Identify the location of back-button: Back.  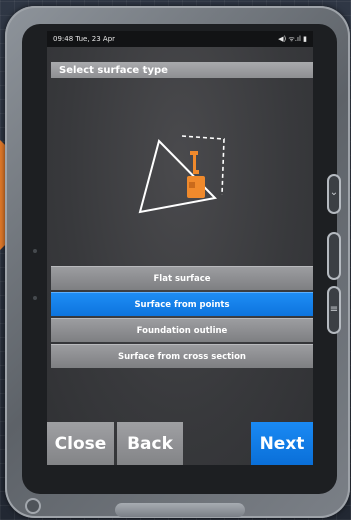
(150, 443).